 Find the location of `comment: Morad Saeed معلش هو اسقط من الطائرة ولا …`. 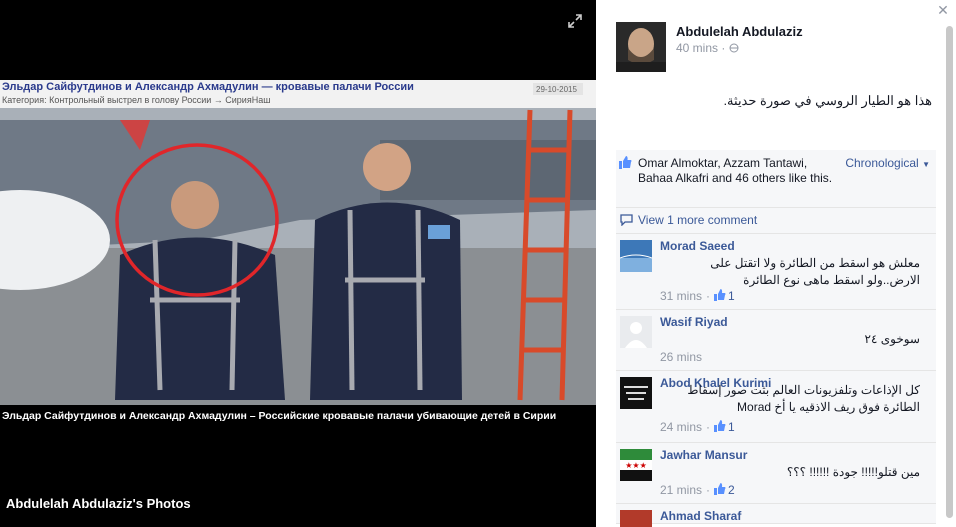

comment: Morad Saeed معلش هو اسقط من الطائرة ولا … is located at coordinates (776, 272).